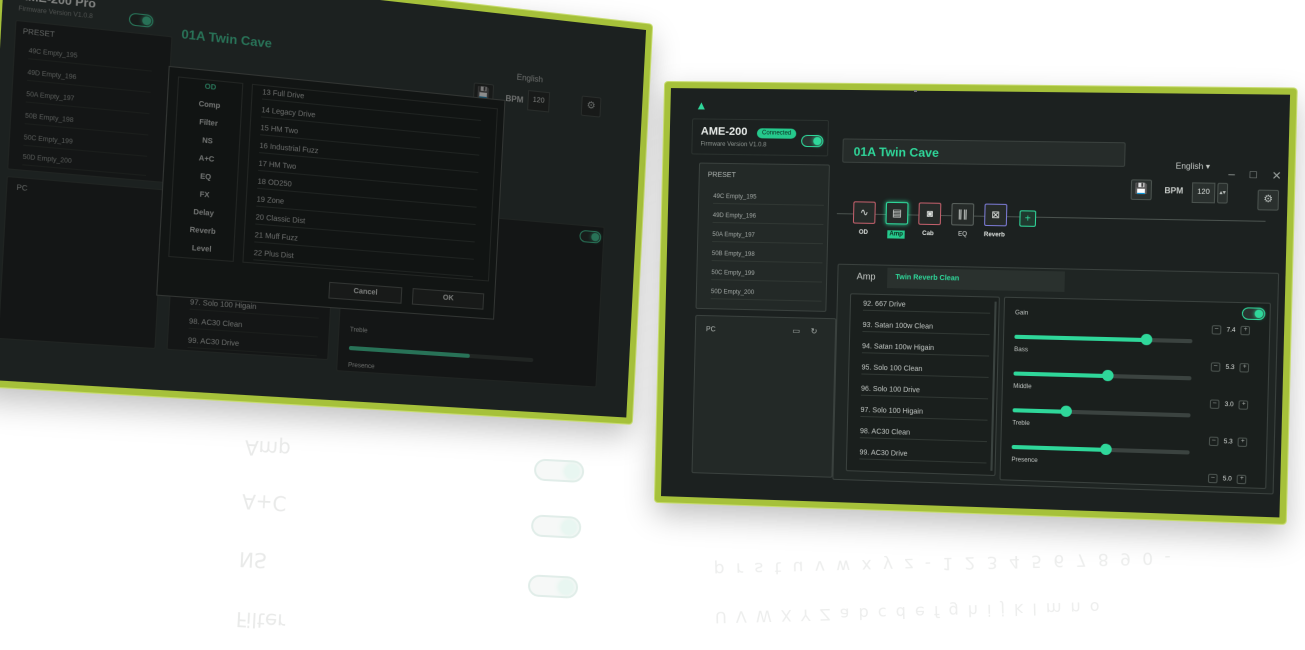 The width and height of the screenshot is (1305, 650). What do you see at coordinates (441, 354) in the screenshot?
I see `left-treble-slider` at bounding box center [441, 354].